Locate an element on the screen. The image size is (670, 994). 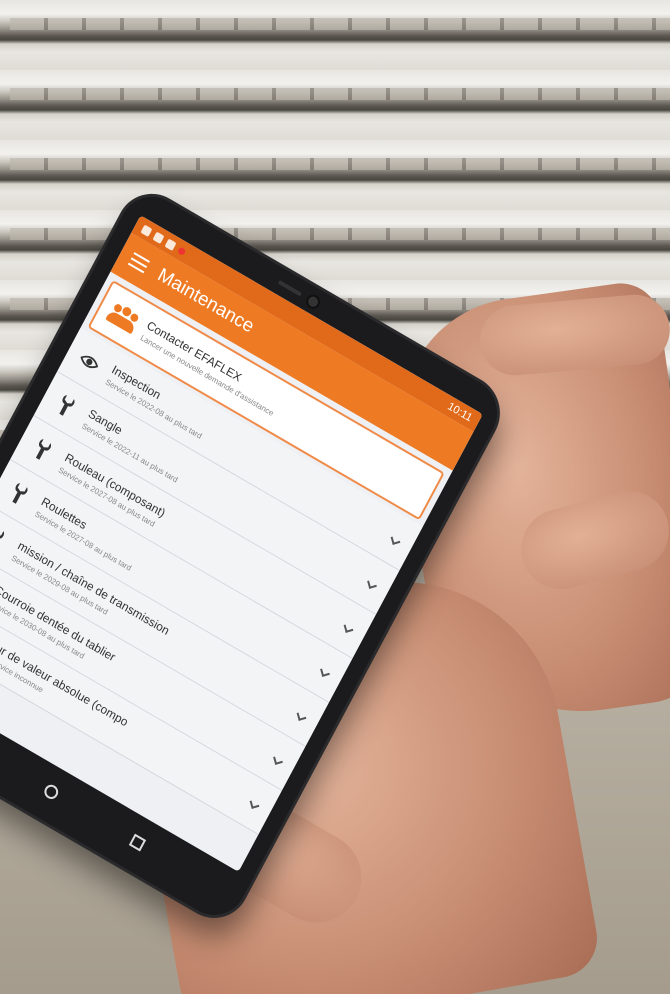
hamburger-menu-icon is located at coordinates (138, 263).